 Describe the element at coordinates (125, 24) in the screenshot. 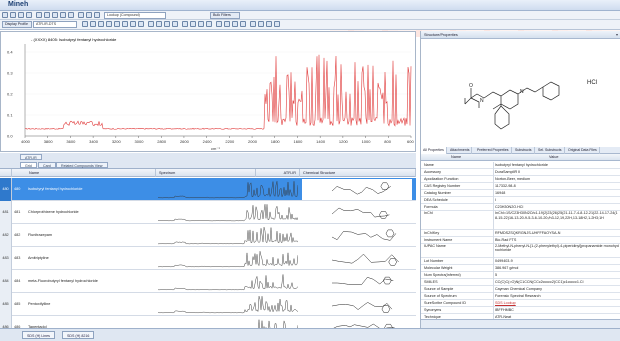

I see `peak-icon` at that location.